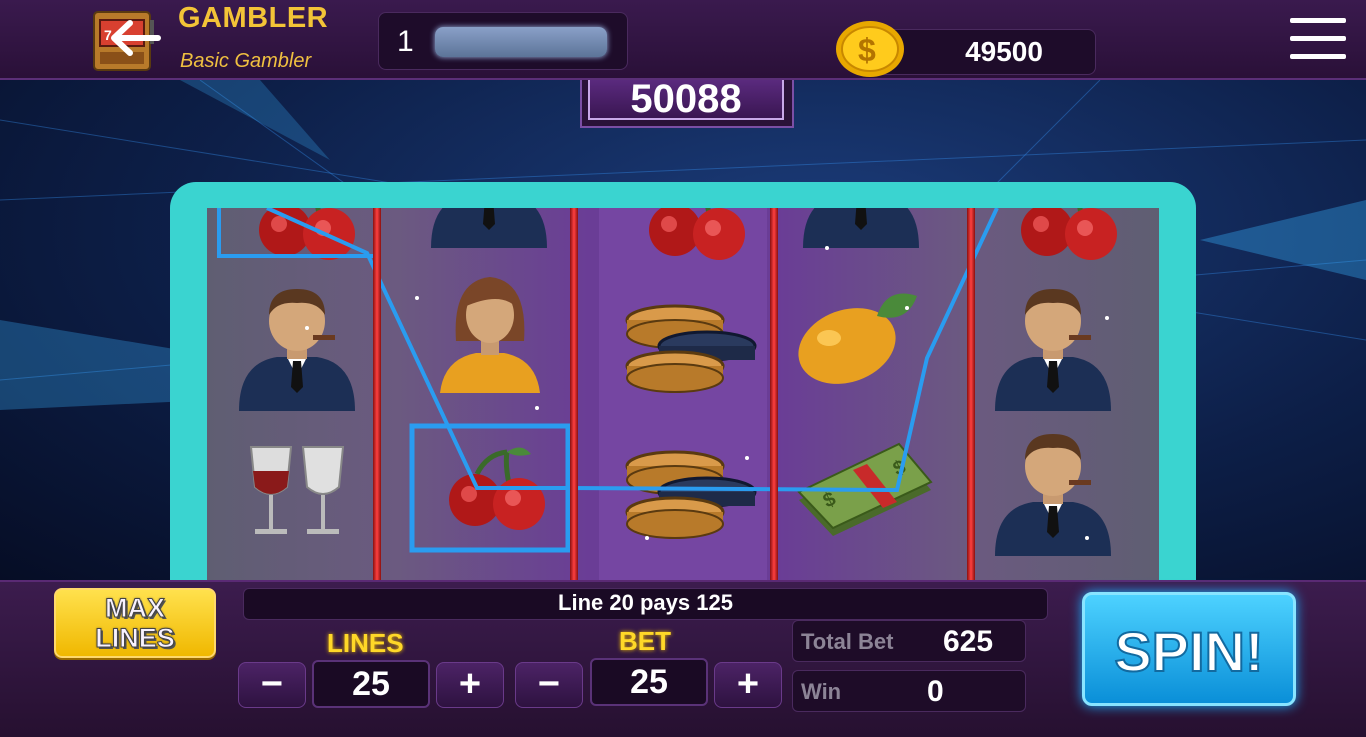 The width and height of the screenshot is (1366, 737). What do you see at coordinates (371, 684) in the screenshot?
I see `lines-value: 25` at bounding box center [371, 684].